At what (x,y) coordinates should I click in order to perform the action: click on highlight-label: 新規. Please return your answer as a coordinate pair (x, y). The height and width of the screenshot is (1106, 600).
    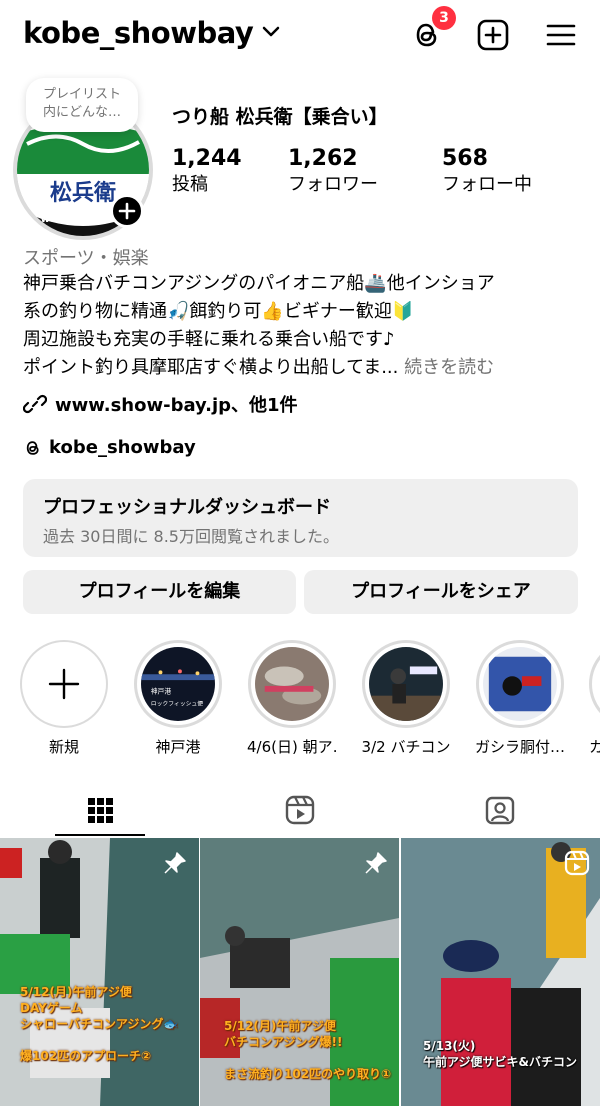
    Looking at the image, I should click on (63, 747).